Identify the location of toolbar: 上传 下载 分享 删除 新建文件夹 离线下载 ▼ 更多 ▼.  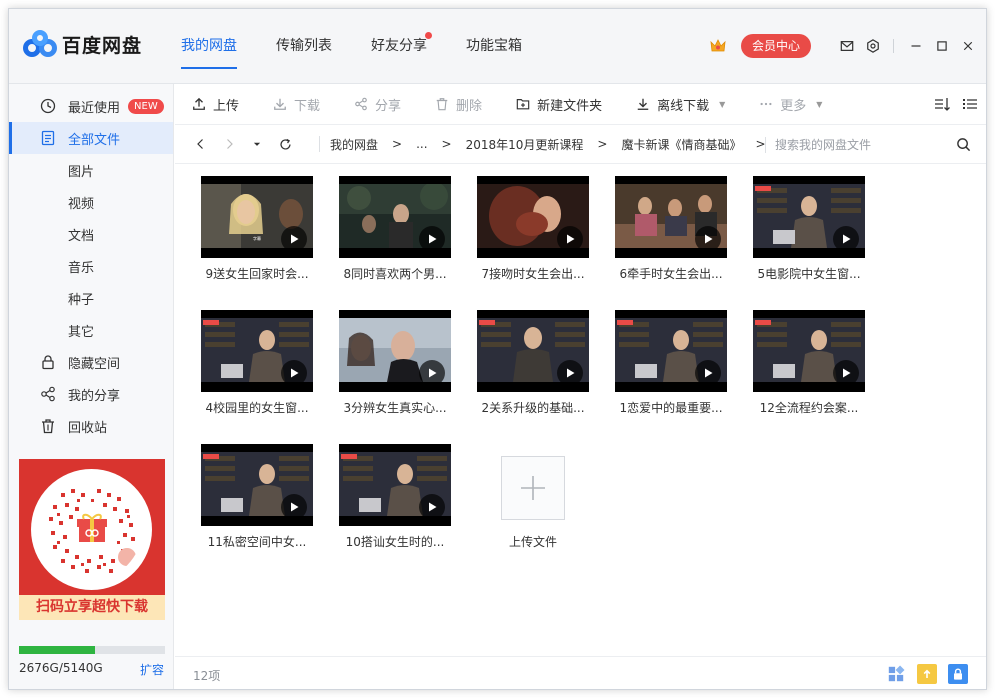
(580, 104).